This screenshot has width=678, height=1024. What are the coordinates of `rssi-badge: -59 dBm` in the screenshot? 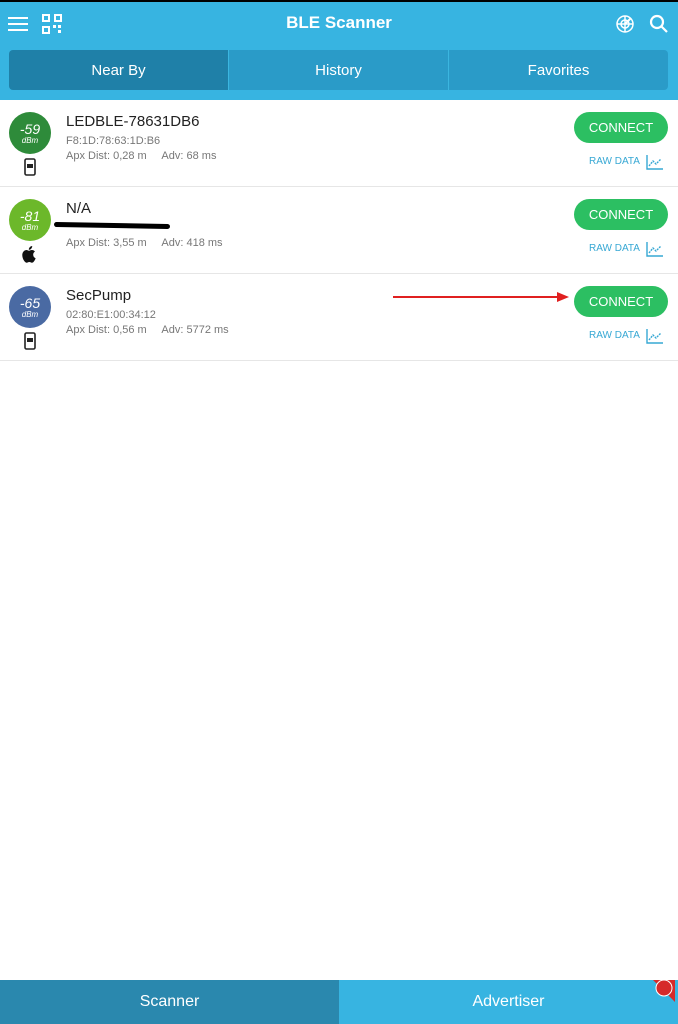 It's located at (30, 133).